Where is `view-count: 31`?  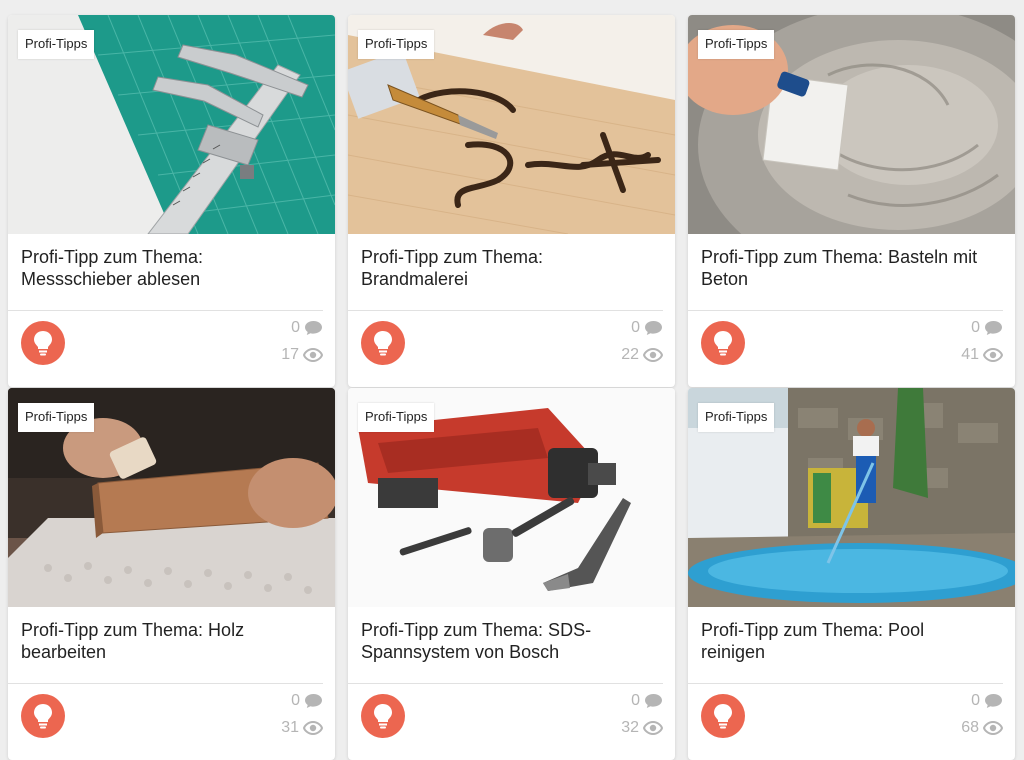
view-count: 31 is located at coordinates (302, 728).